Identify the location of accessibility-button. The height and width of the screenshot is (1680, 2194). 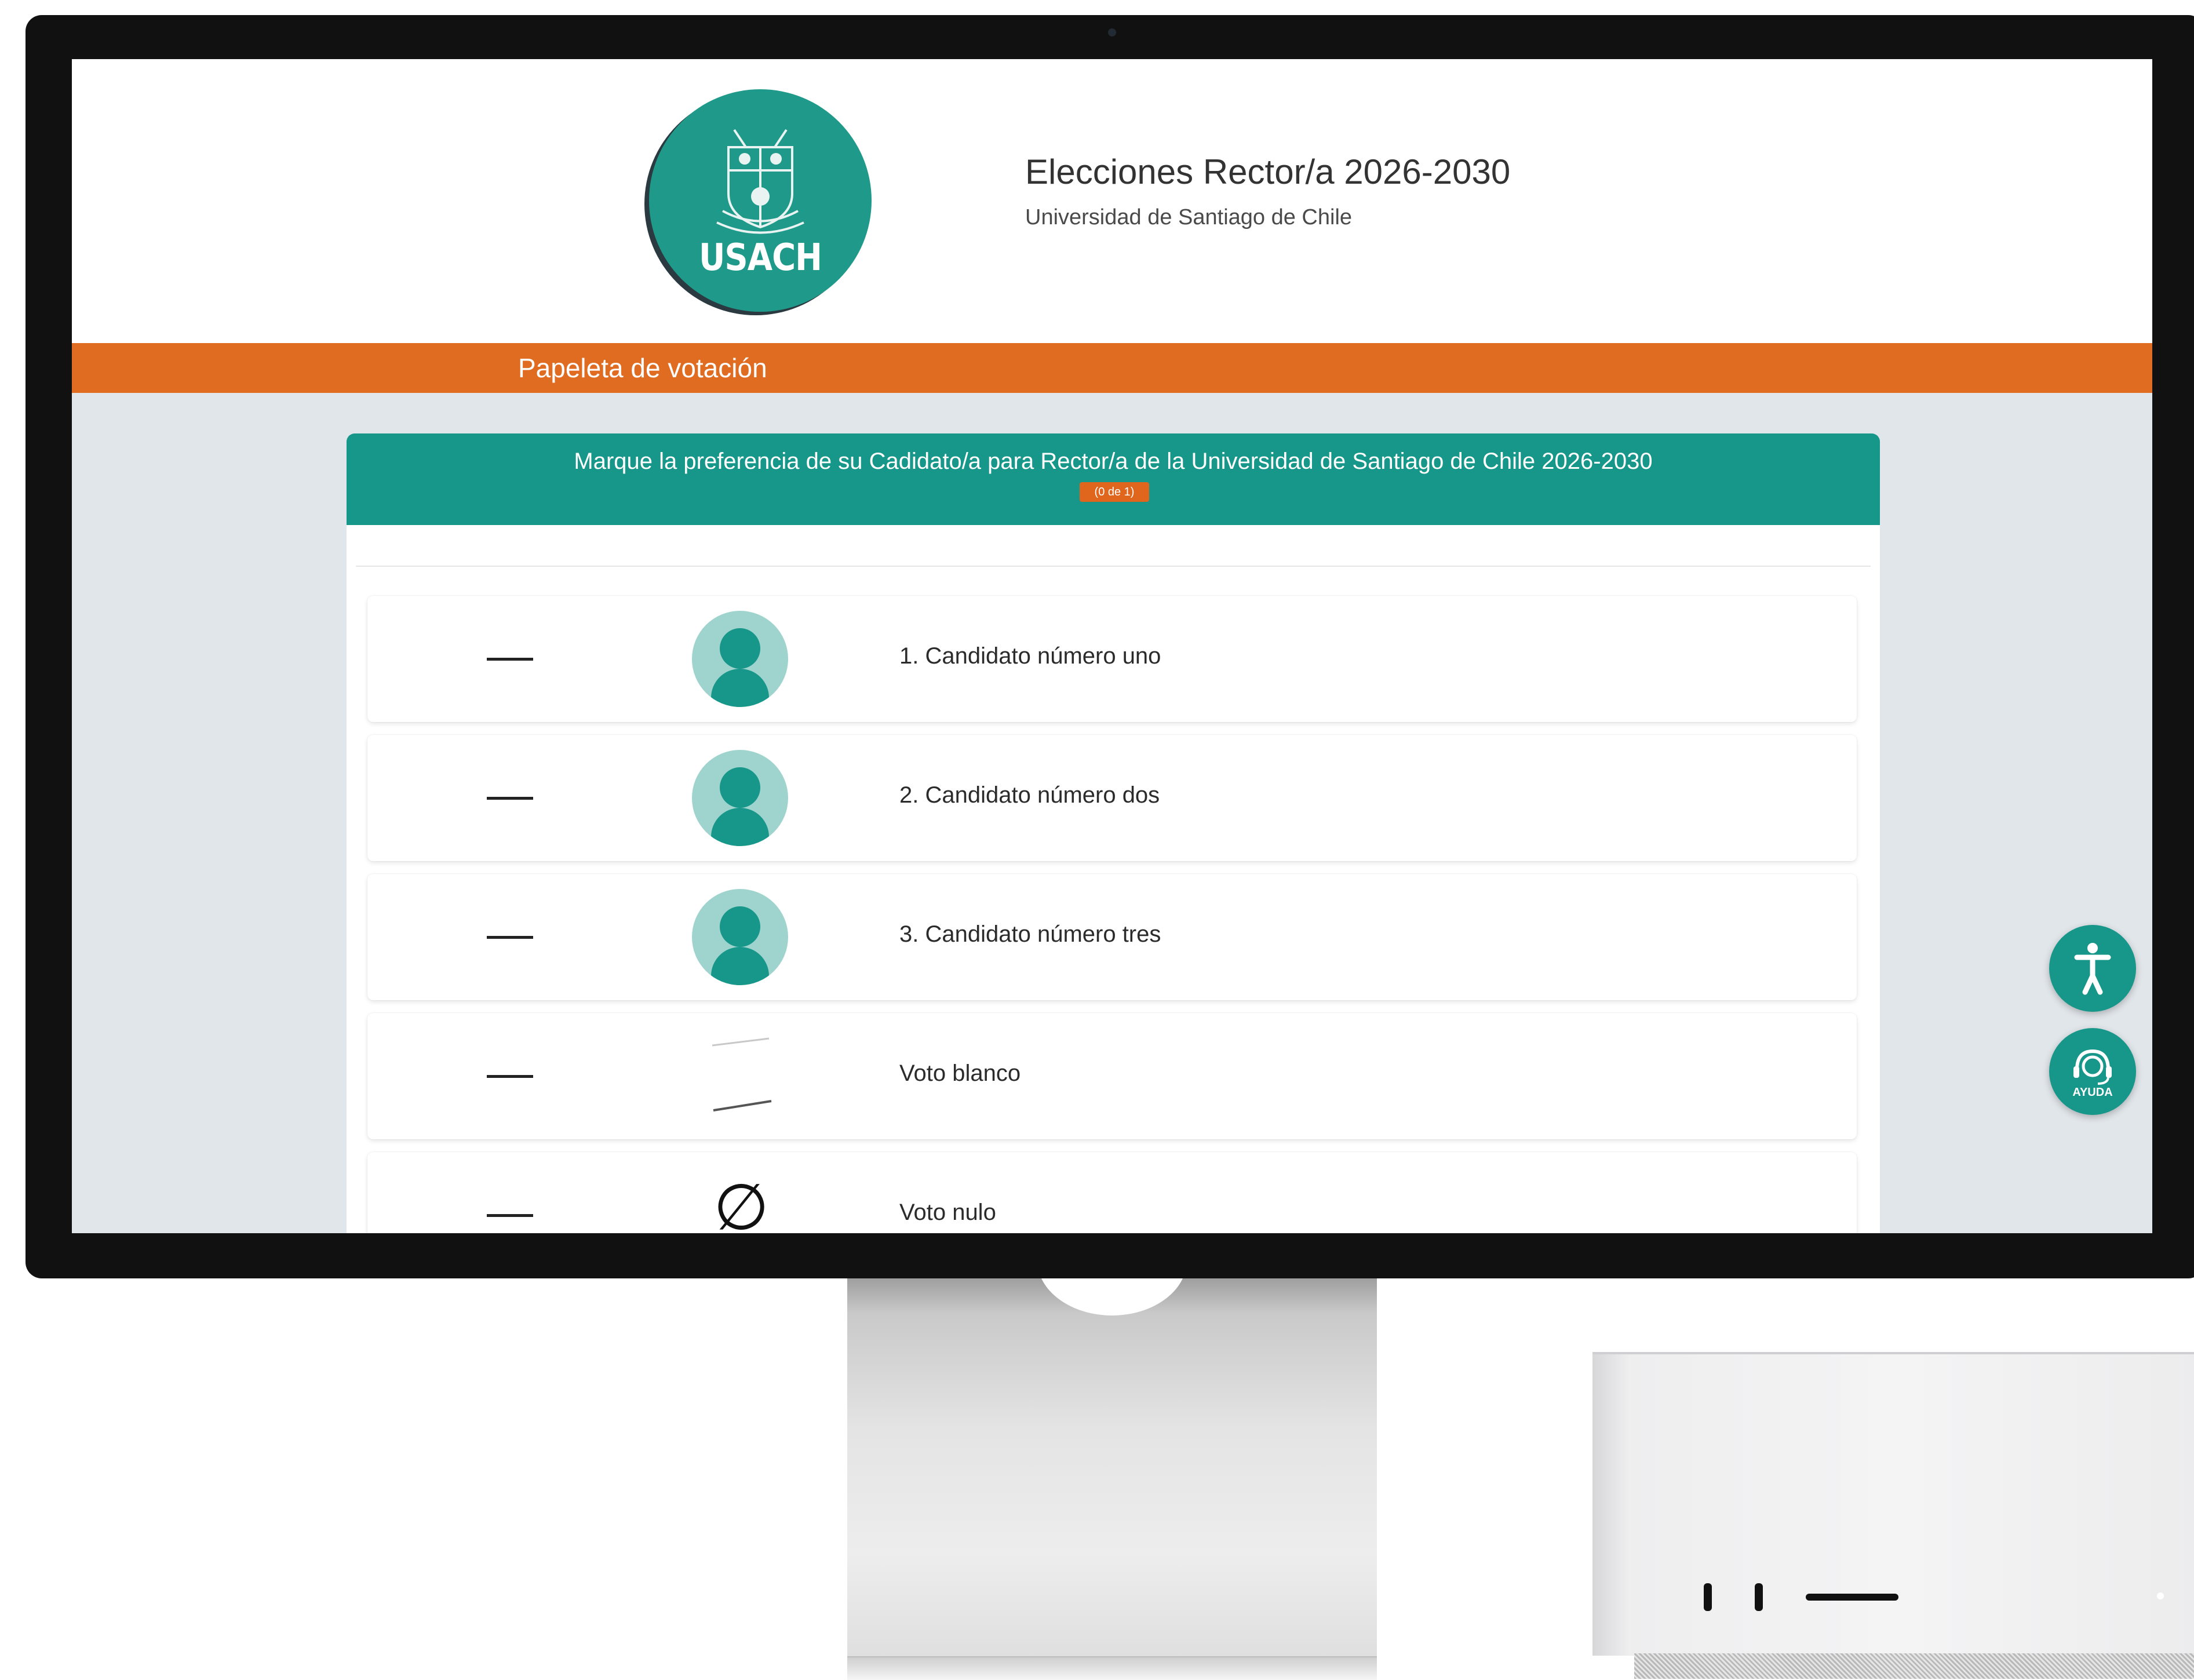
(2092, 969).